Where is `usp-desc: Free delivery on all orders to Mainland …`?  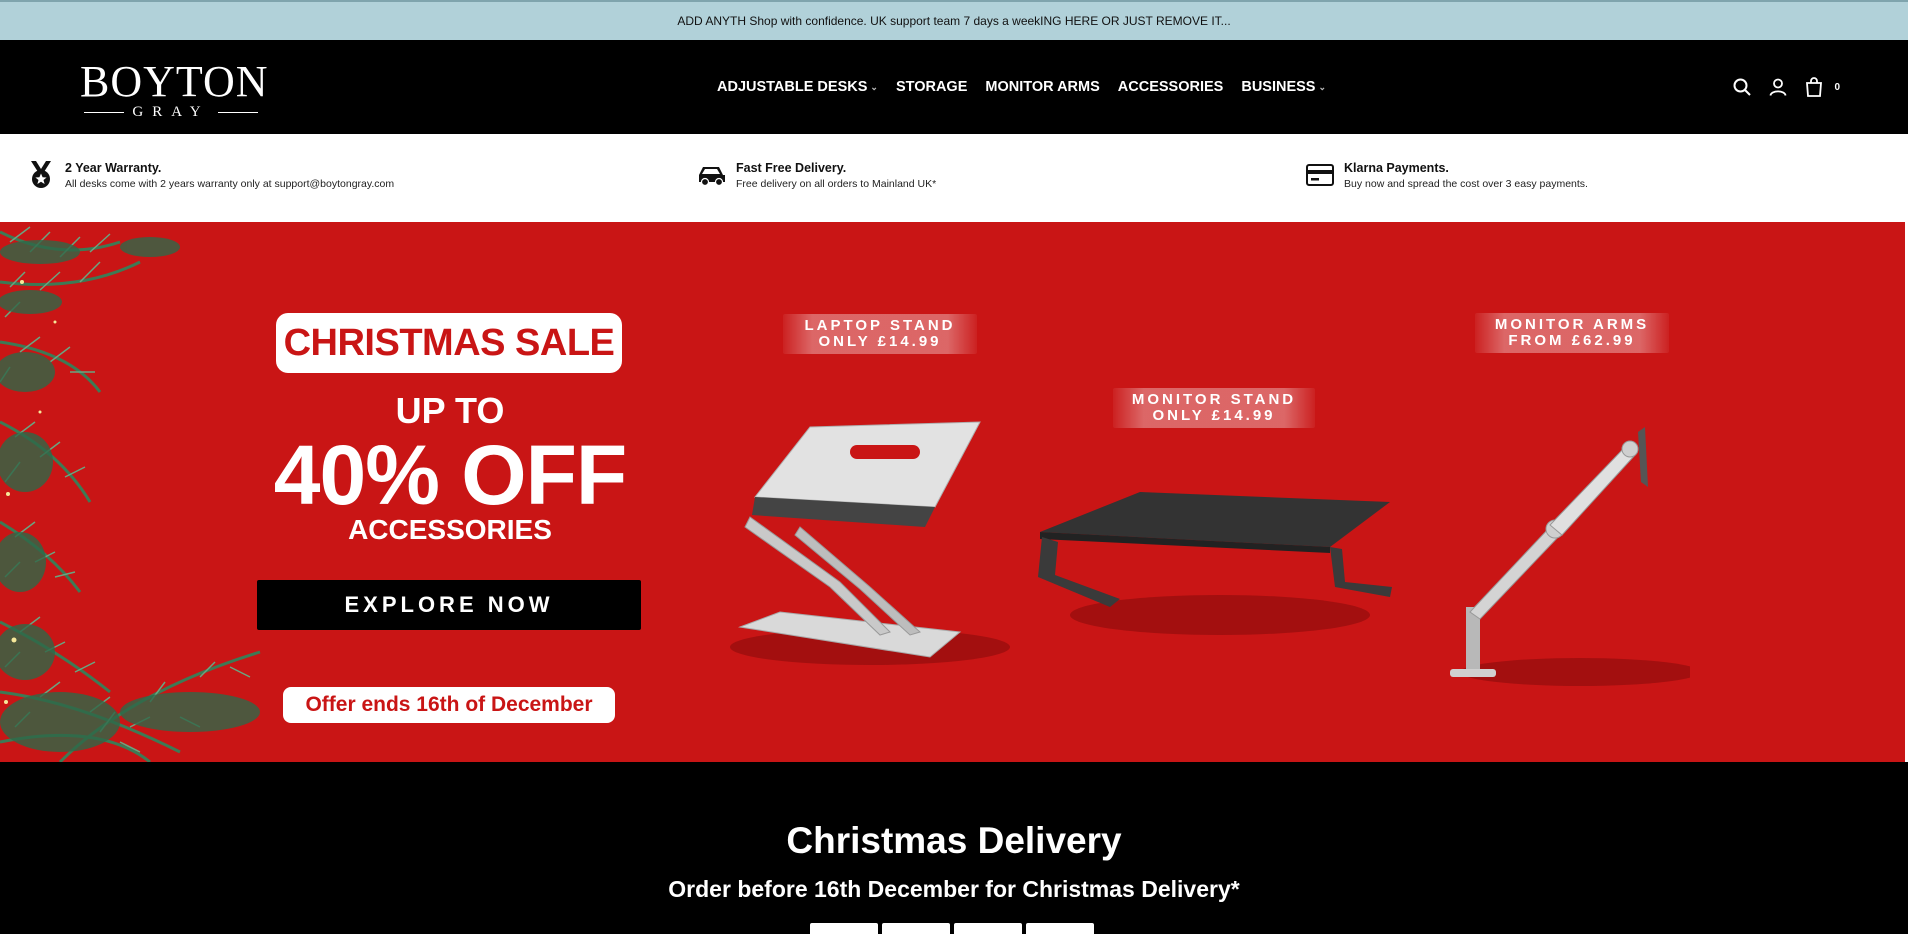
usp-desc: Free delivery on all orders to Mainland … is located at coordinates (836, 184).